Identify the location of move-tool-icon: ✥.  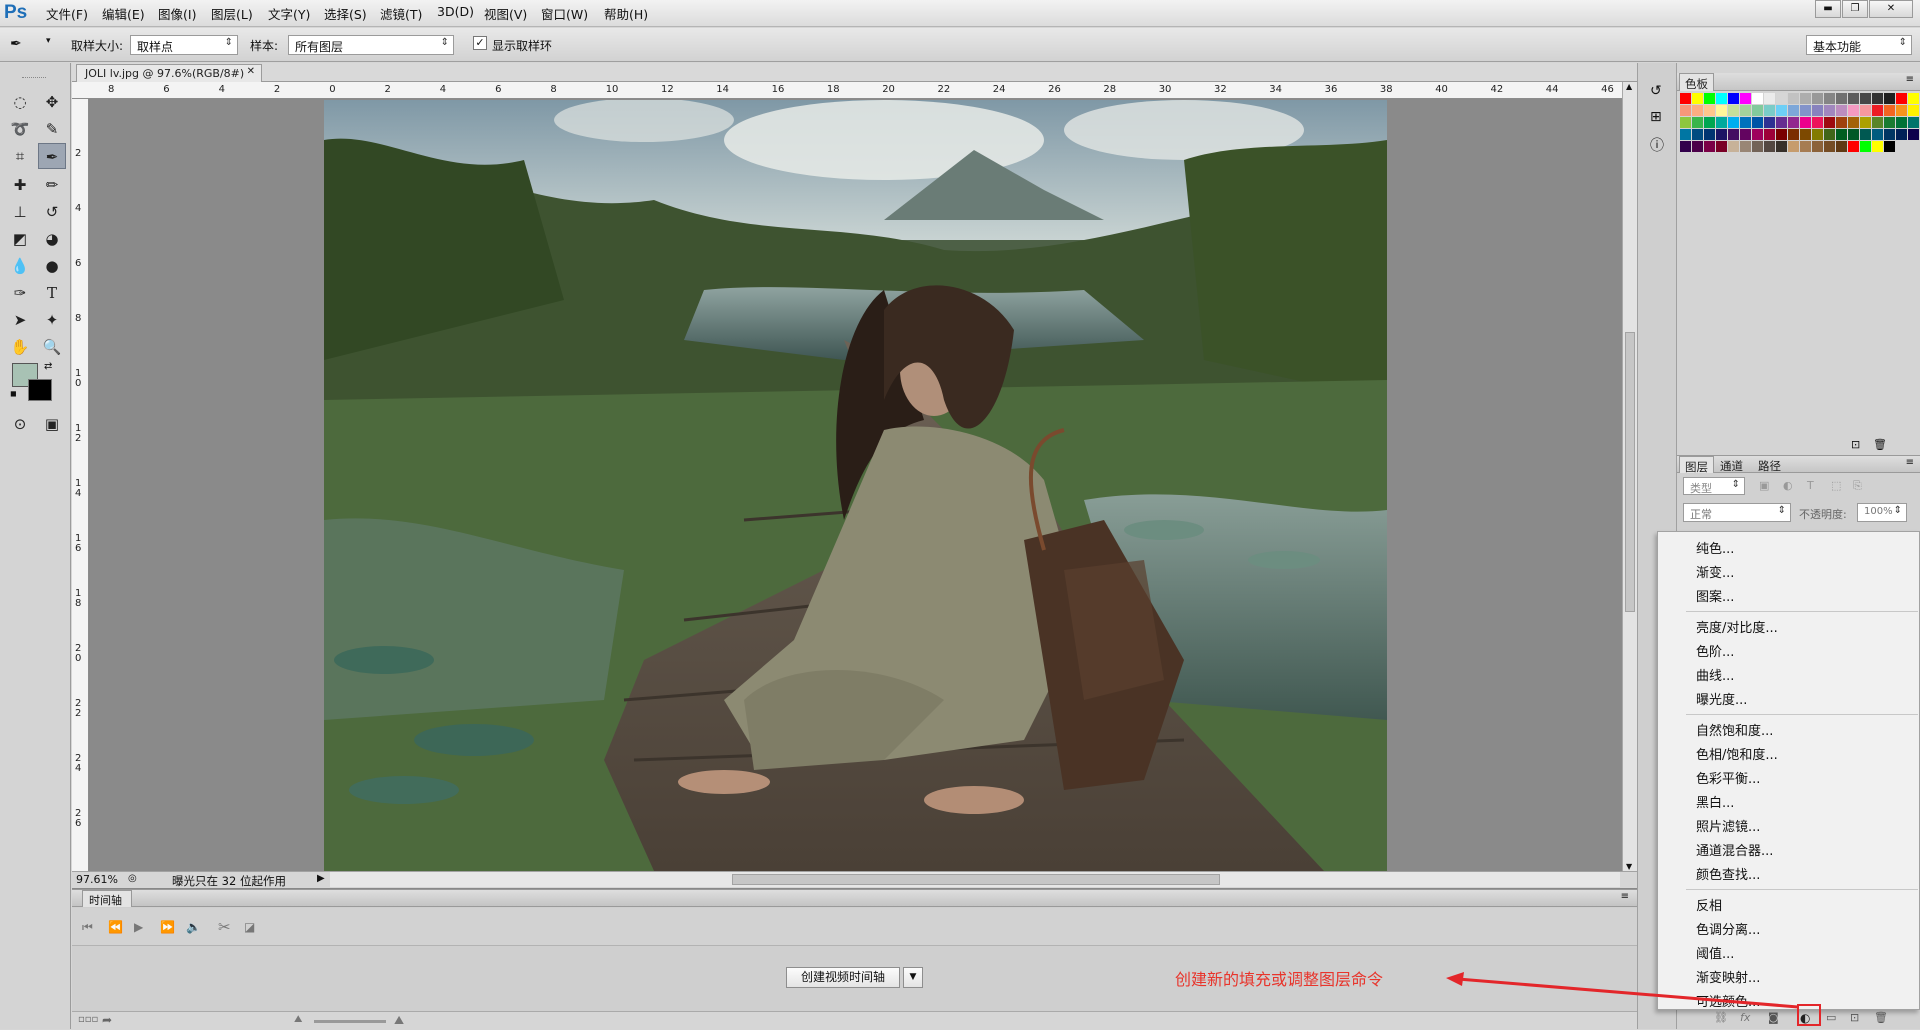
(52, 102).